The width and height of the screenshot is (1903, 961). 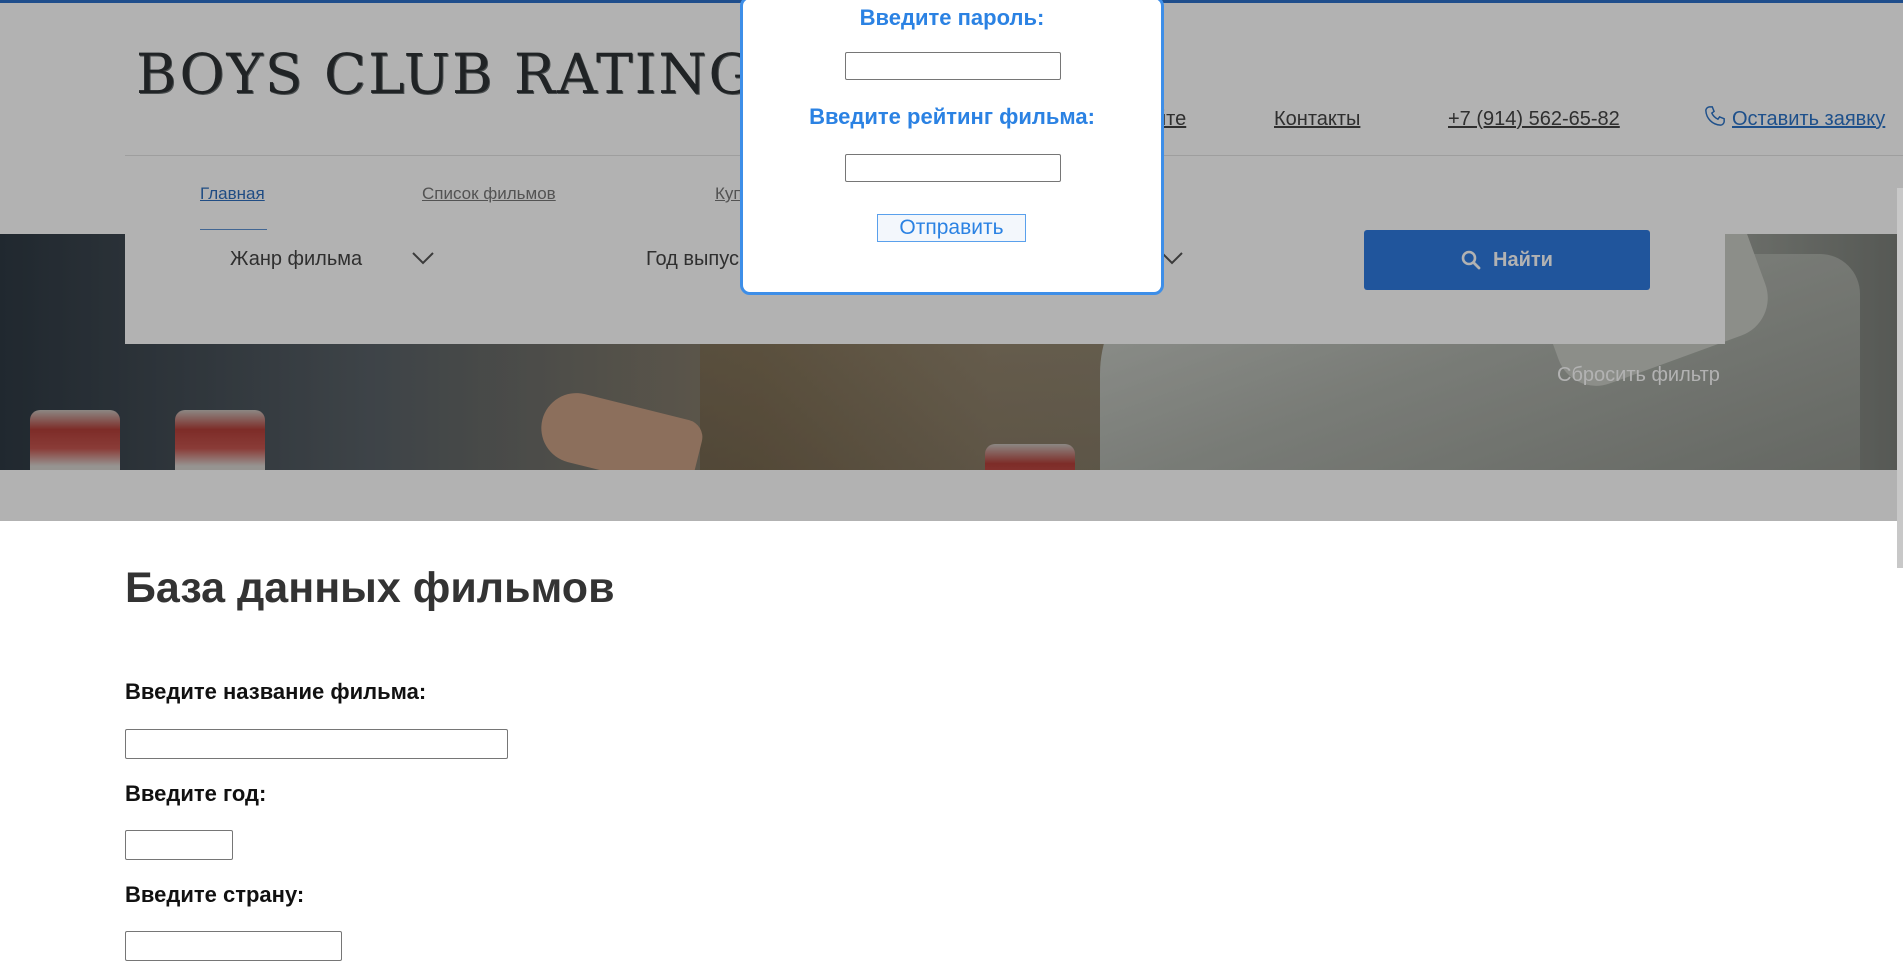 What do you see at coordinates (316, 744) in the screenshot?
I see `film-title-input` at bounding box center [316, 744].